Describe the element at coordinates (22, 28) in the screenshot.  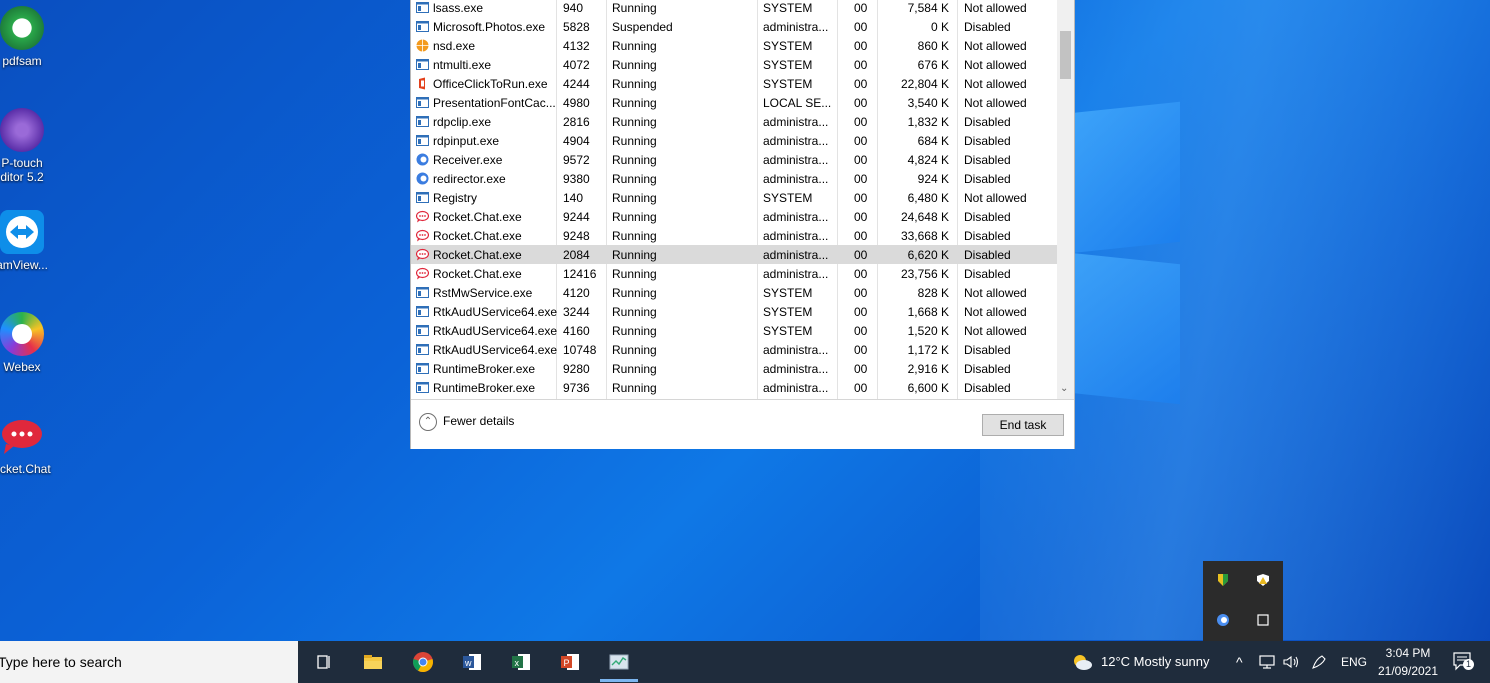
I see `pdfsam-icon` at that location.